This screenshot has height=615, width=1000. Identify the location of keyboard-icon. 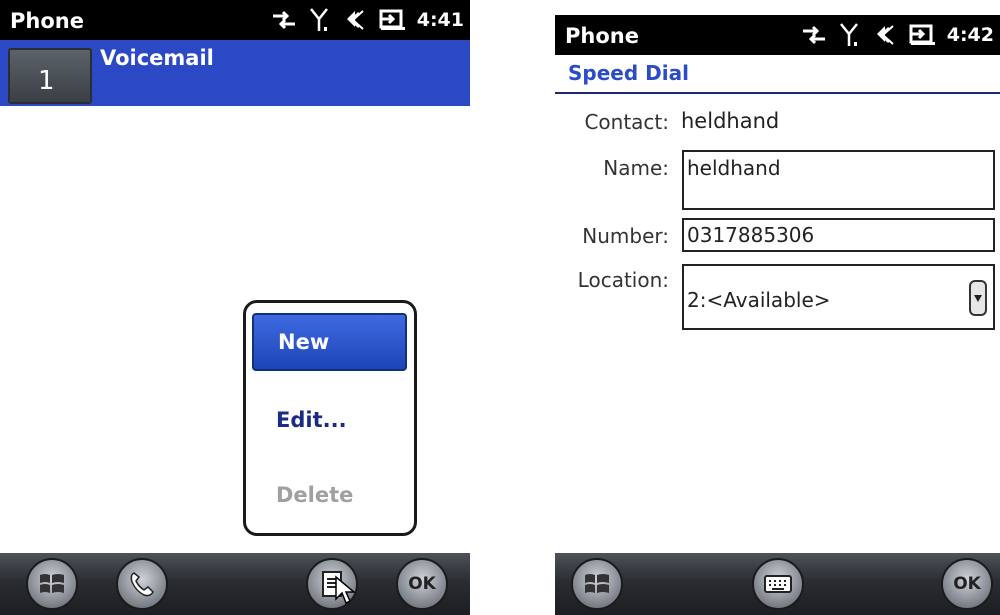
(778, 584).